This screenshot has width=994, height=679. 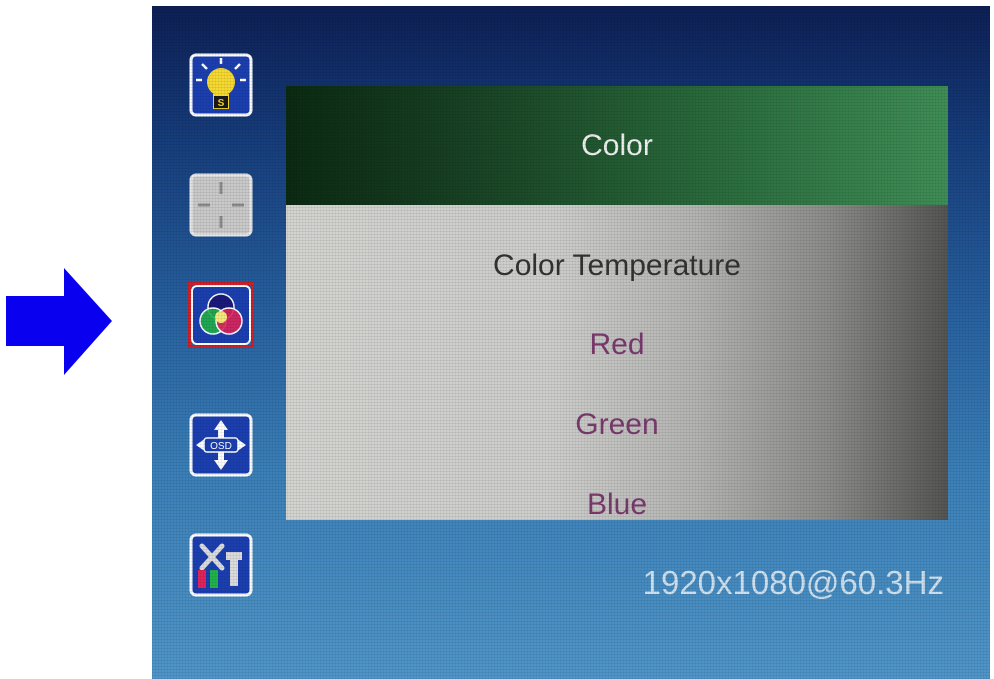 I want to click on osd-position-icon: OSD, so click(x=221, y=445).